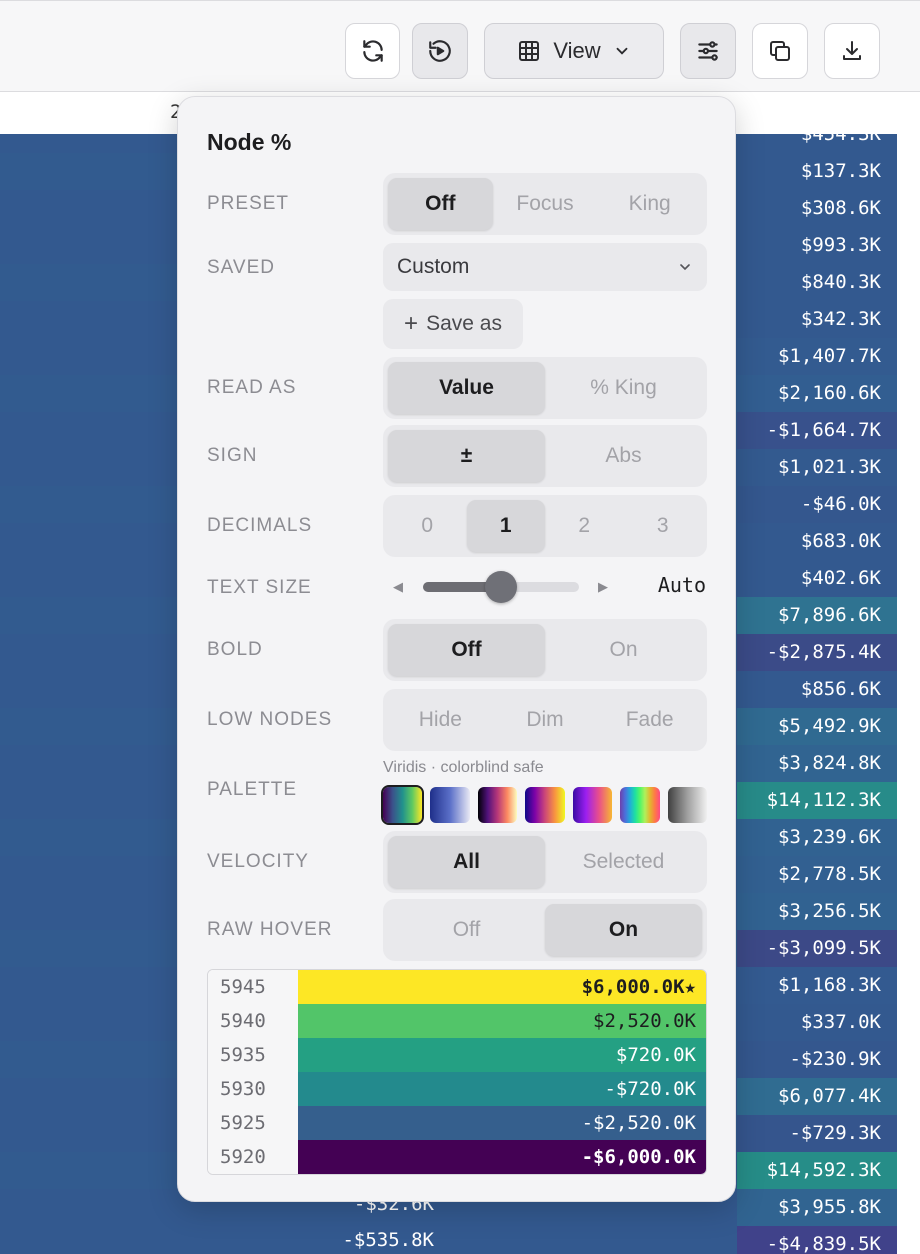  Describe the element at coordinates (817, 1207) in the screenshot. I see `heatmap-value-cell: $3,955.8K` at that location.